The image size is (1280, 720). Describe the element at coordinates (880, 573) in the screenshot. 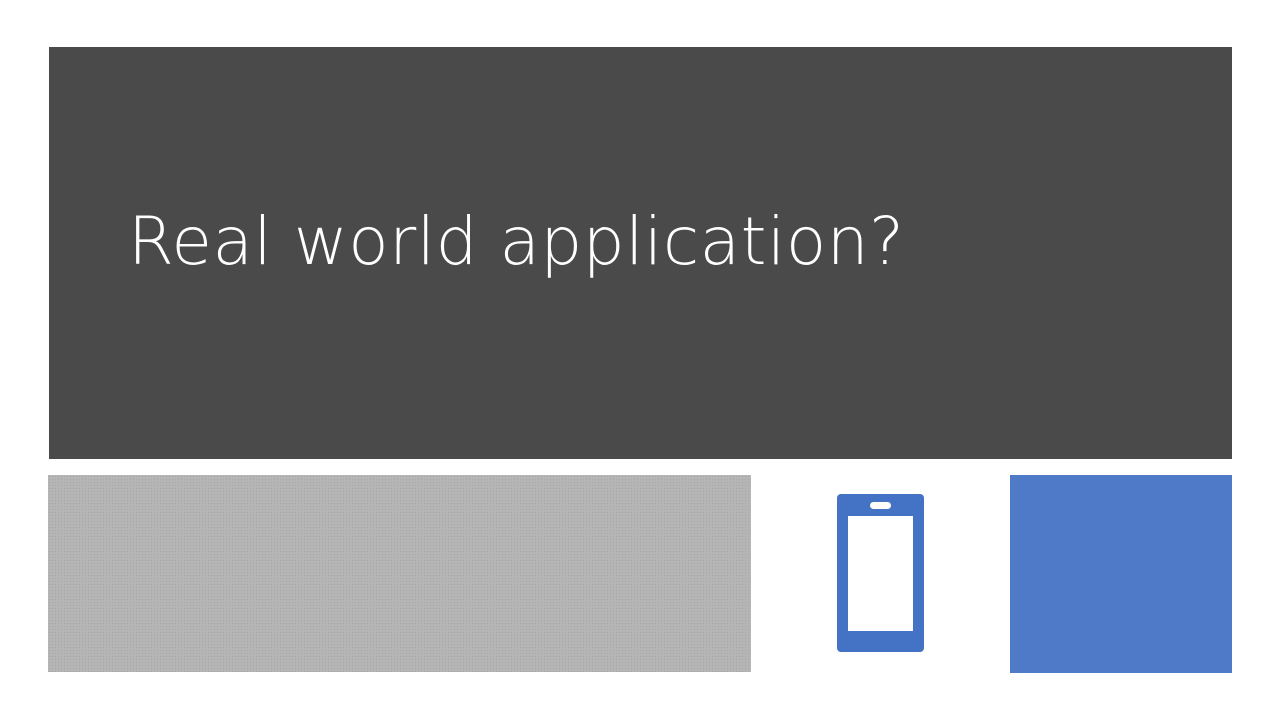

I see `mobile-phone-icon` at that location.